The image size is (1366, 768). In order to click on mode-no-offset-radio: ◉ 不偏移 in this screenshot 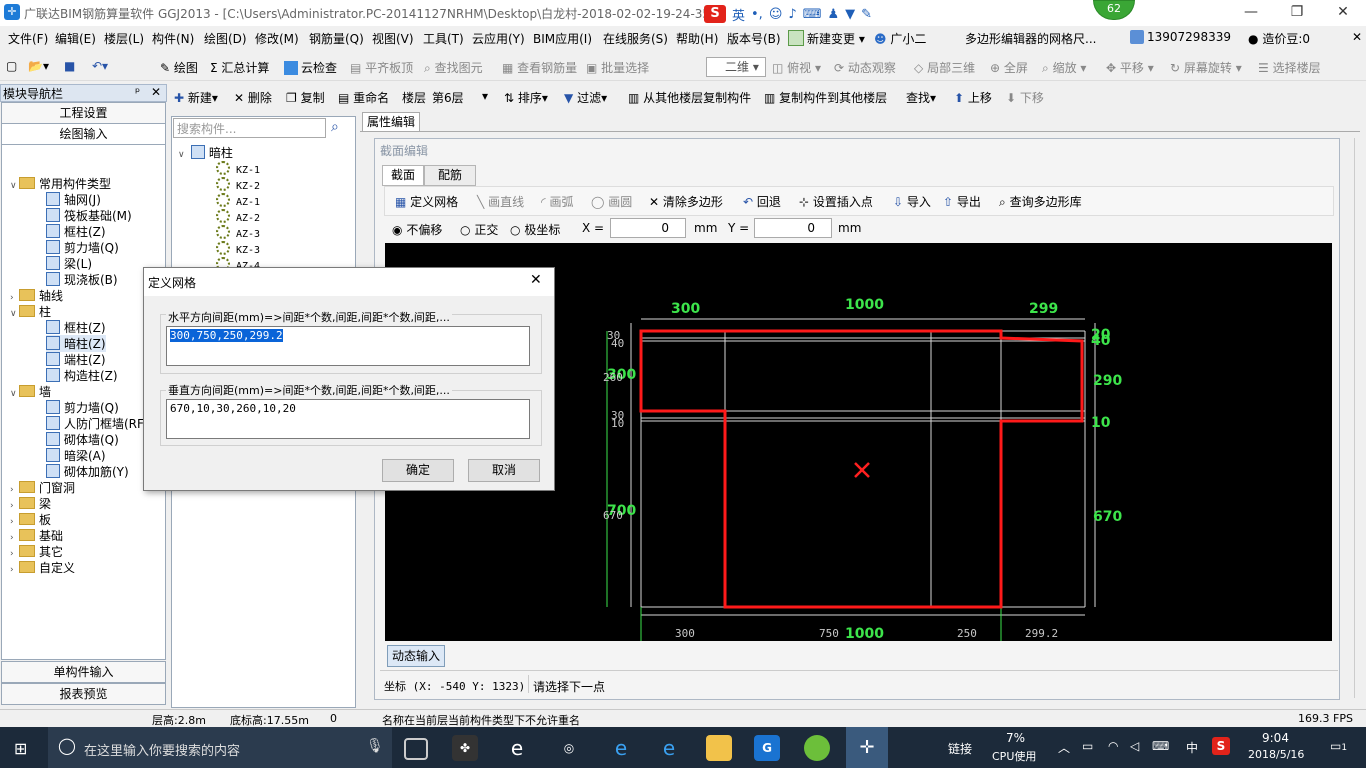, I will do `click(417, 229)`.